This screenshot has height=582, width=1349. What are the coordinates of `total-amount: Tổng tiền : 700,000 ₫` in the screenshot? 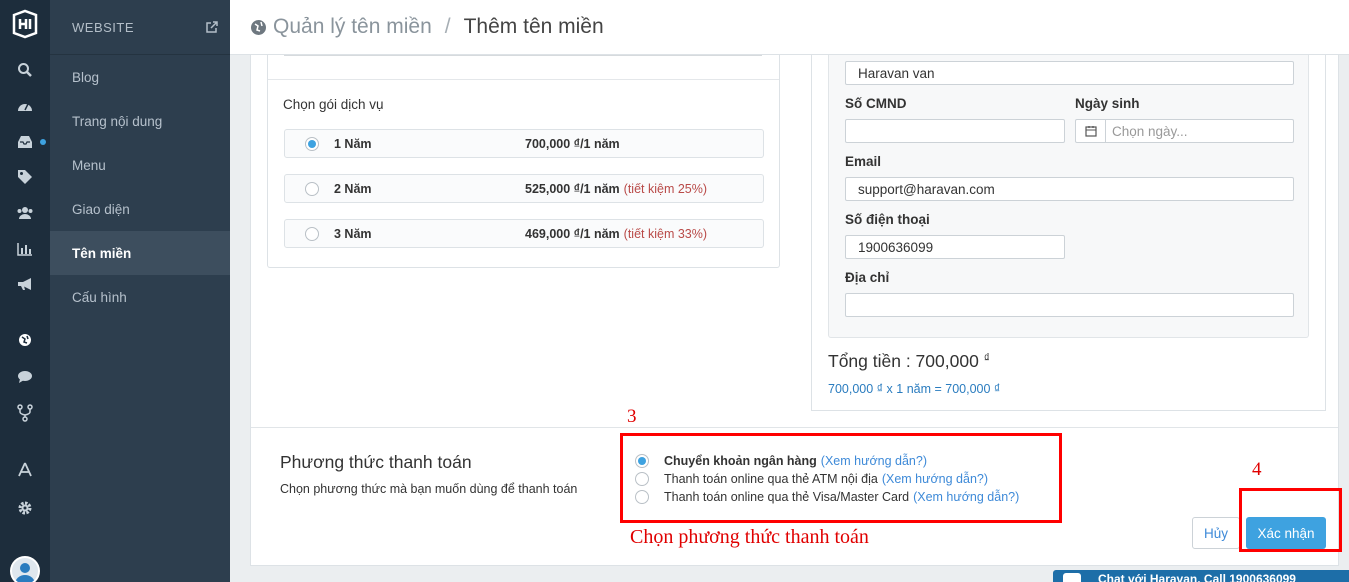 It's located at (909, 361).